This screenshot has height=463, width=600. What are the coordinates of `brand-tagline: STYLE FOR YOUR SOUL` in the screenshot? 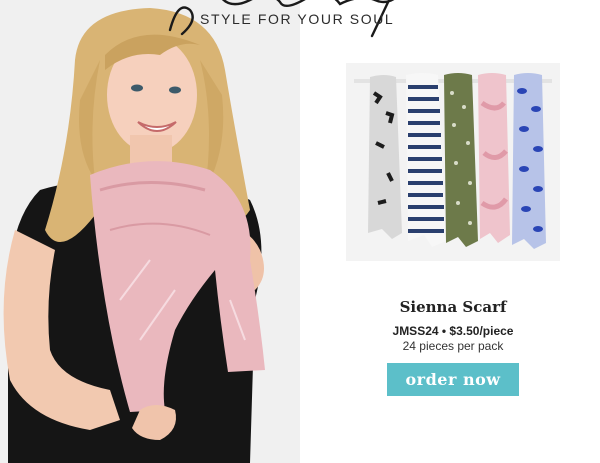 It's located at (297, 19).